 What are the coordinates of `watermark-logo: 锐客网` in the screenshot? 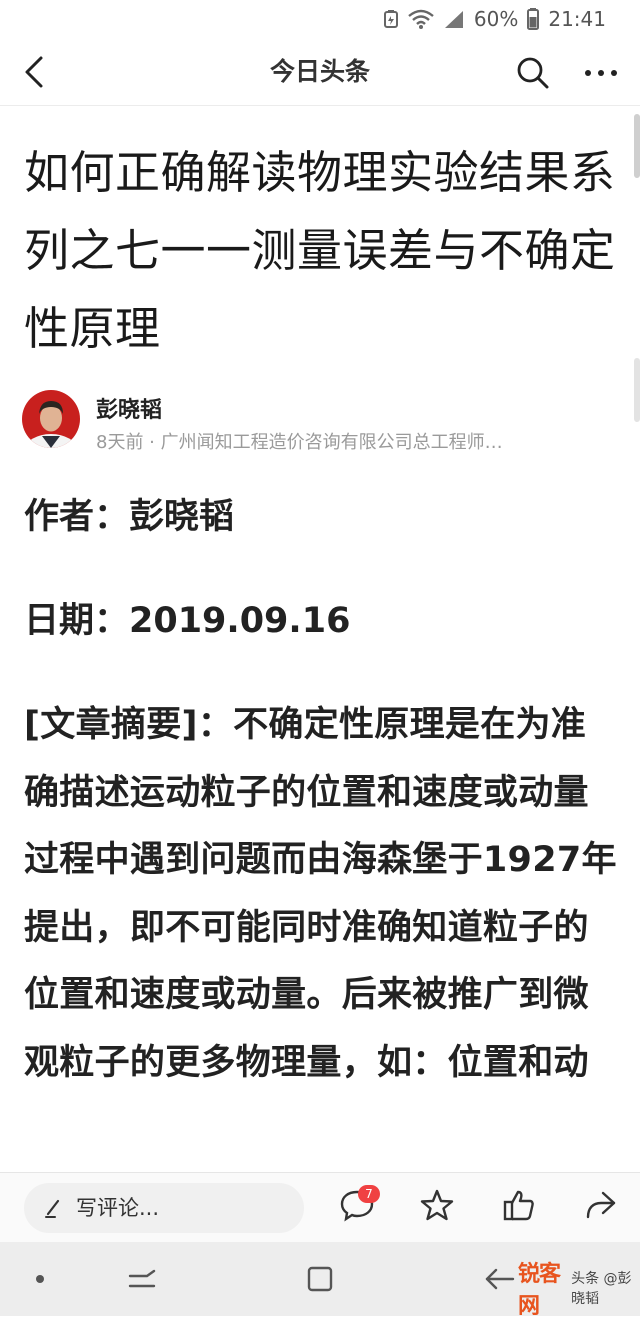 It's located at (539, 1290).